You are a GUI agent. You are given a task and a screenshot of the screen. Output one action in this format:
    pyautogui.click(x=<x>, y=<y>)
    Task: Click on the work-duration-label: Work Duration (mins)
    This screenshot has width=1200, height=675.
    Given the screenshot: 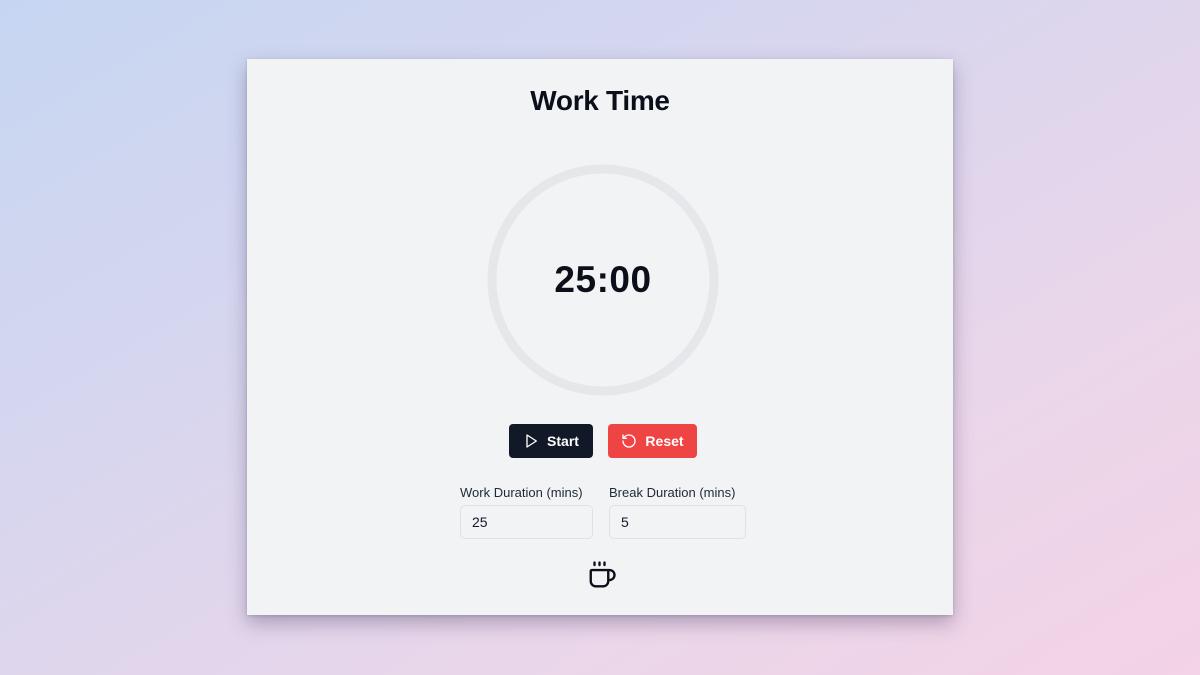 What is the action you would take?
    pyautogui.click(x=521, y=492)
    